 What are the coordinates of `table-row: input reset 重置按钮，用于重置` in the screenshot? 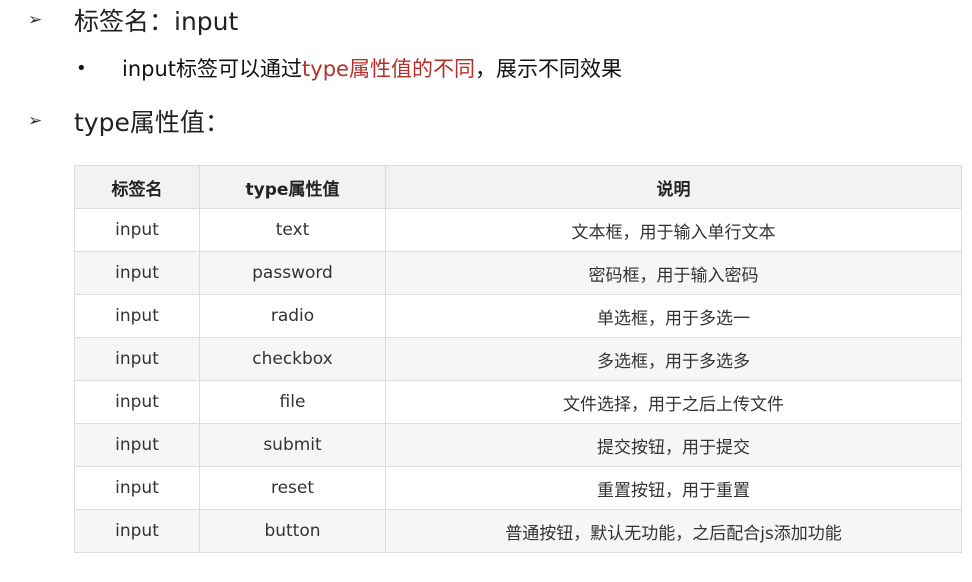 It's located at (518, 488).